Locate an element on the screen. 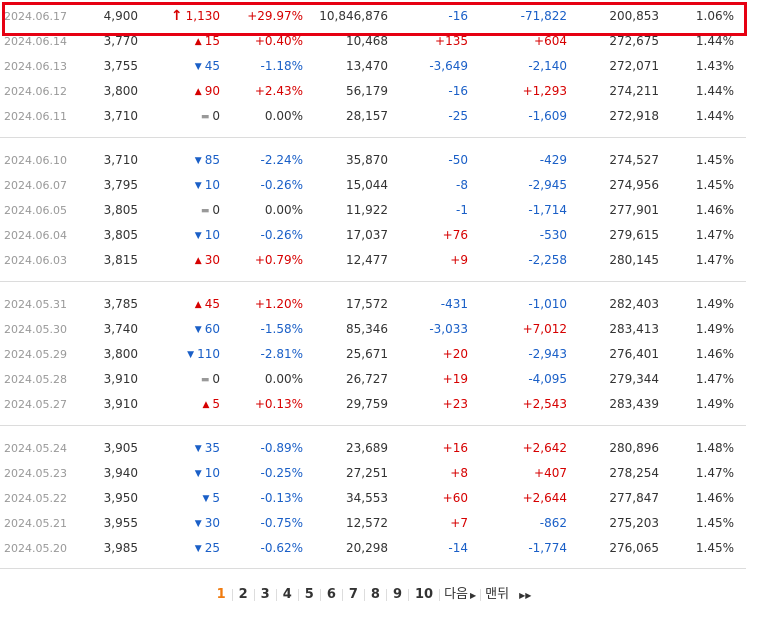  change-cell: ▼ 10 is located at coordinates (207, 474).